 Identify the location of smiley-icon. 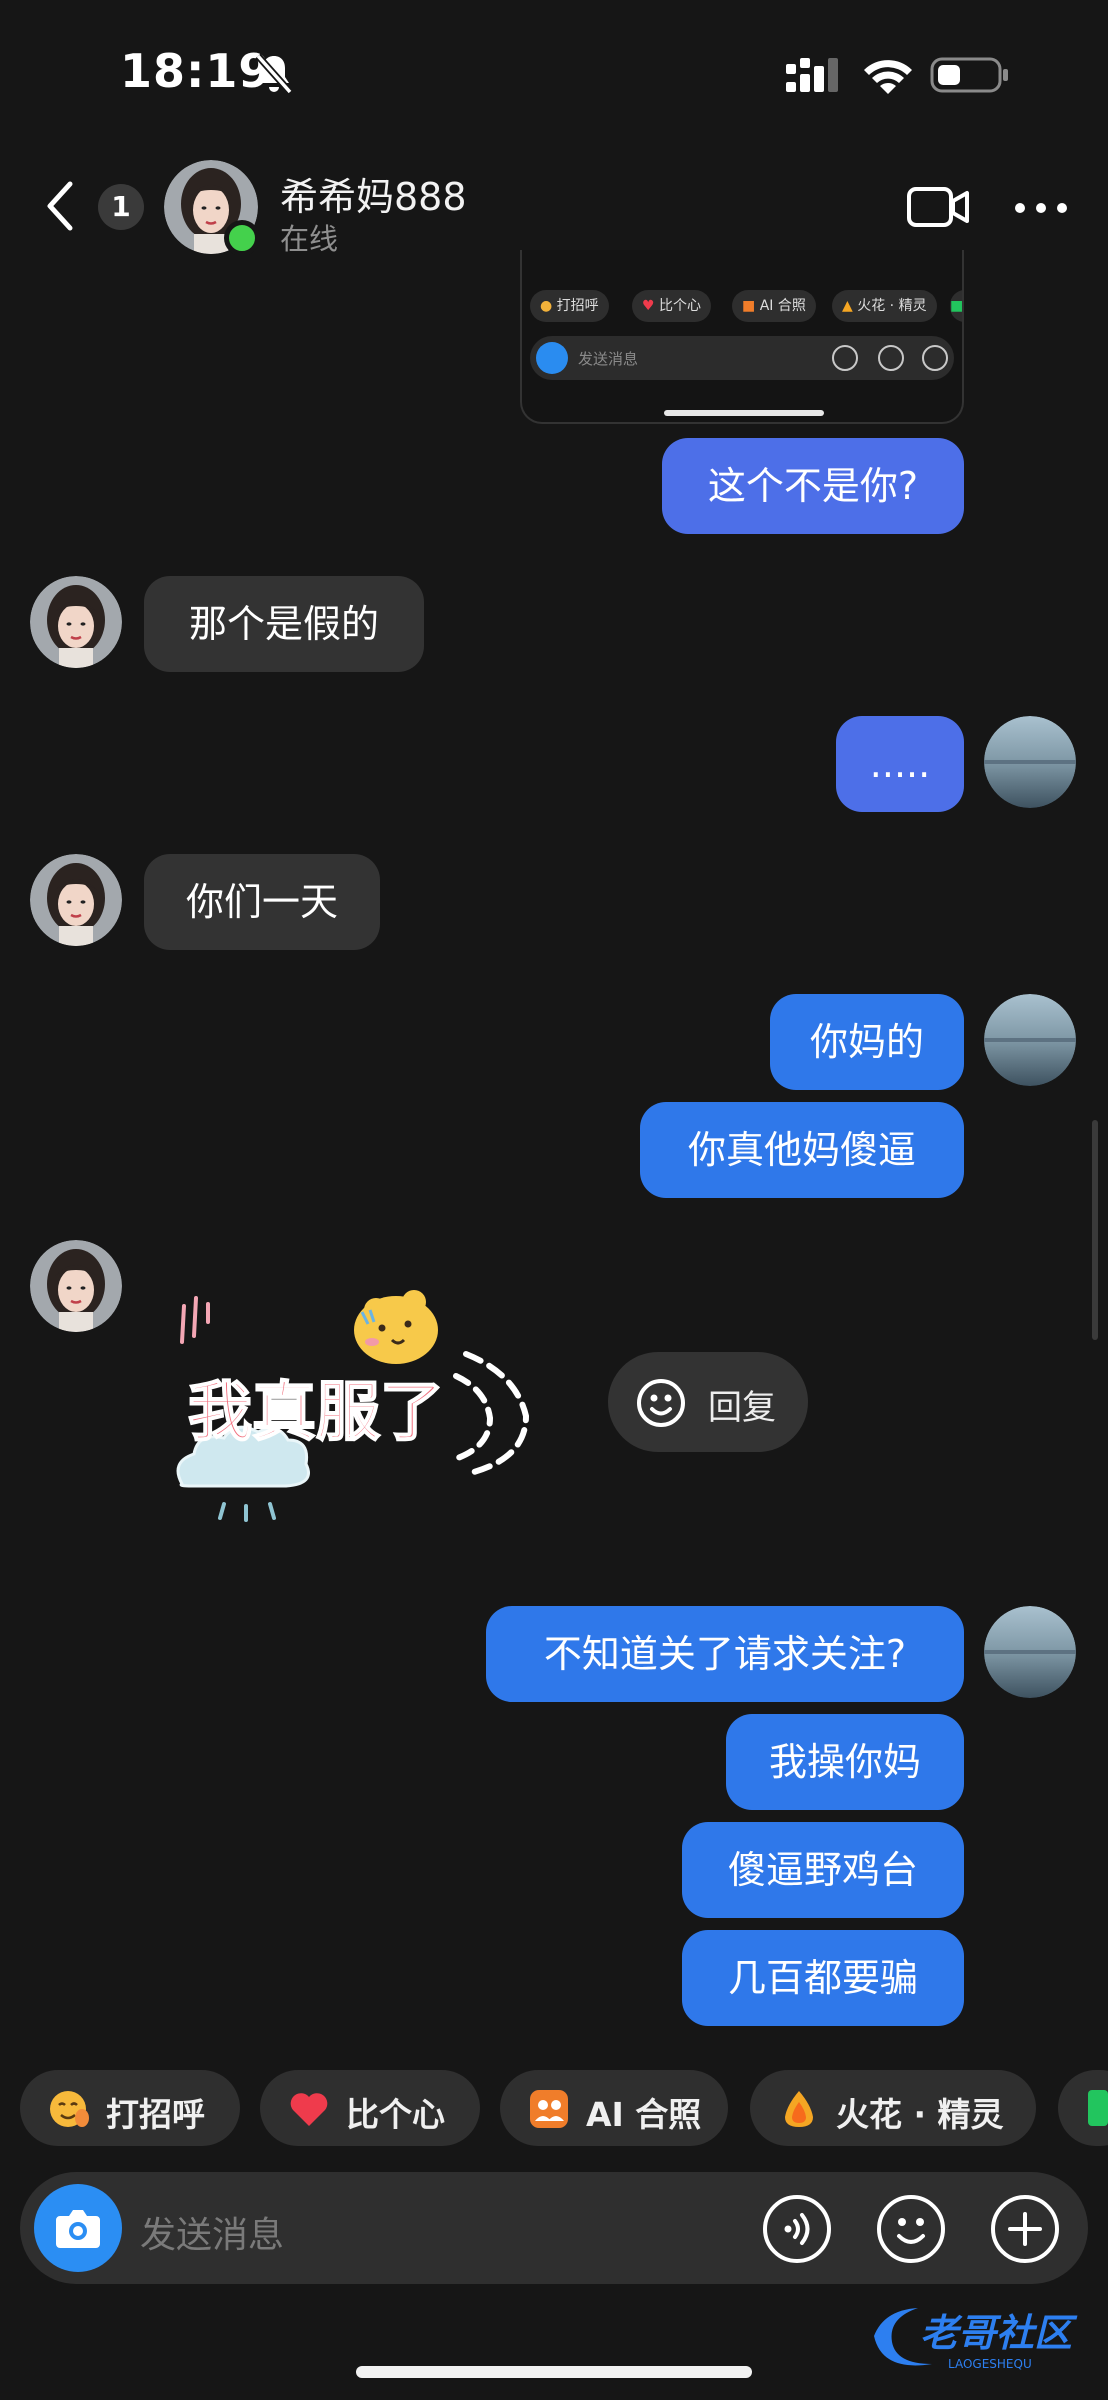
(661, 1403).